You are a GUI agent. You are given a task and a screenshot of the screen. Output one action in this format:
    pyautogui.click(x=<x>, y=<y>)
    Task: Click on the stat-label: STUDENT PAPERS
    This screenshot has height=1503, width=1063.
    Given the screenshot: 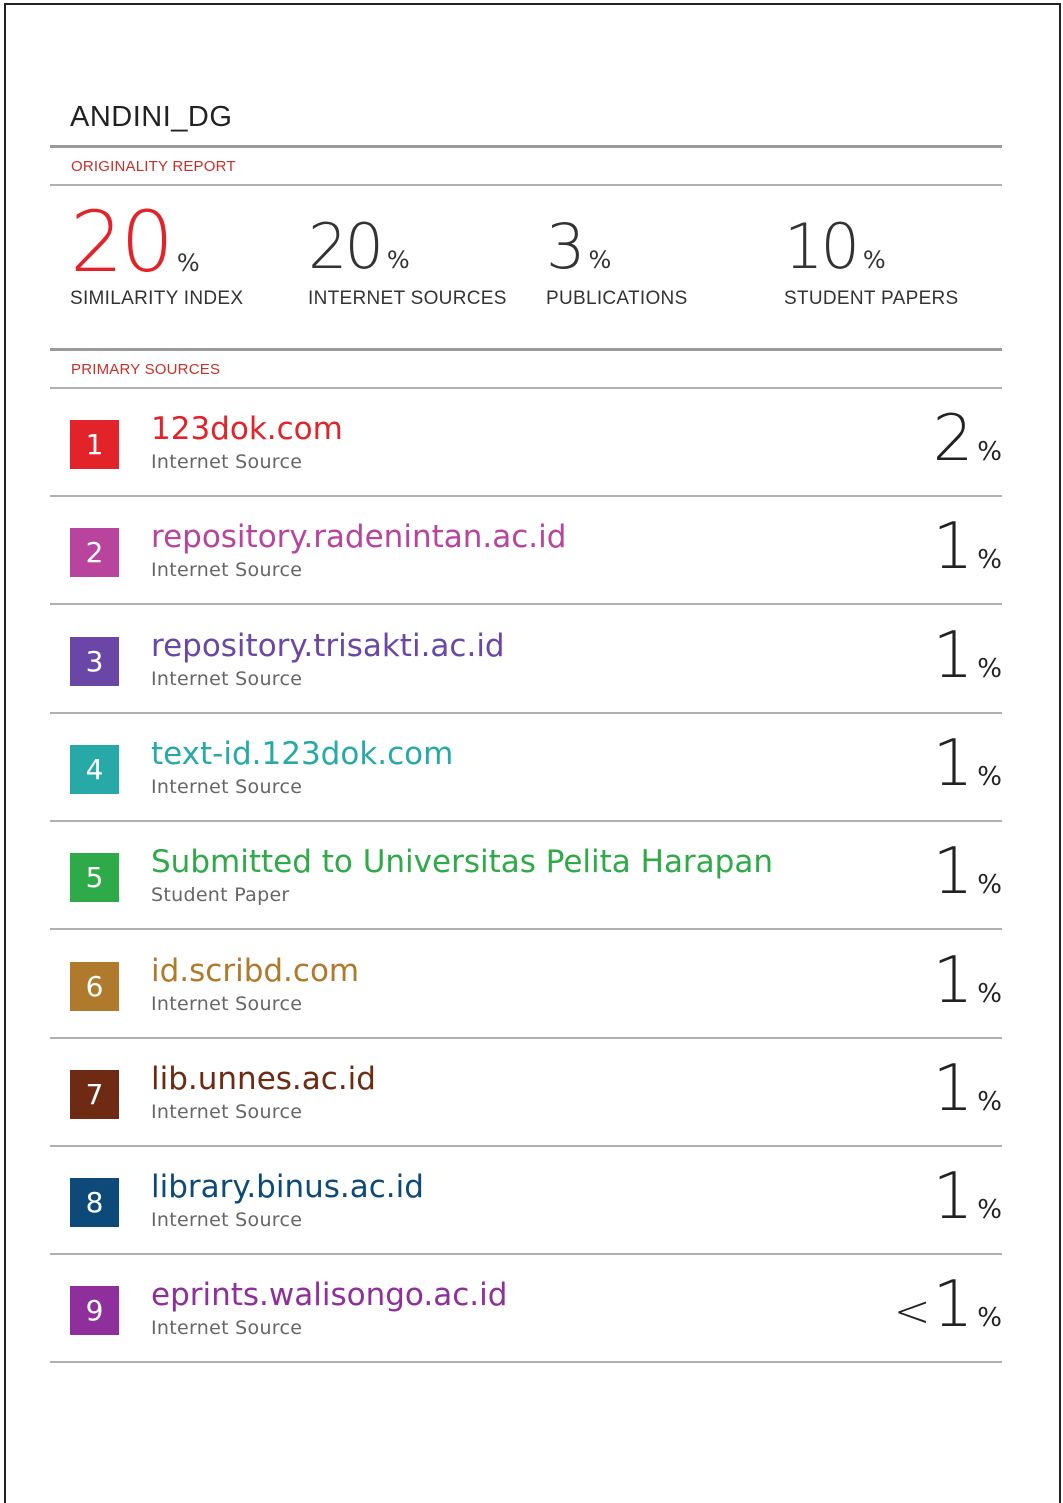 What is the action you would take?
    pyautogui.click(x=871, y=298)
    